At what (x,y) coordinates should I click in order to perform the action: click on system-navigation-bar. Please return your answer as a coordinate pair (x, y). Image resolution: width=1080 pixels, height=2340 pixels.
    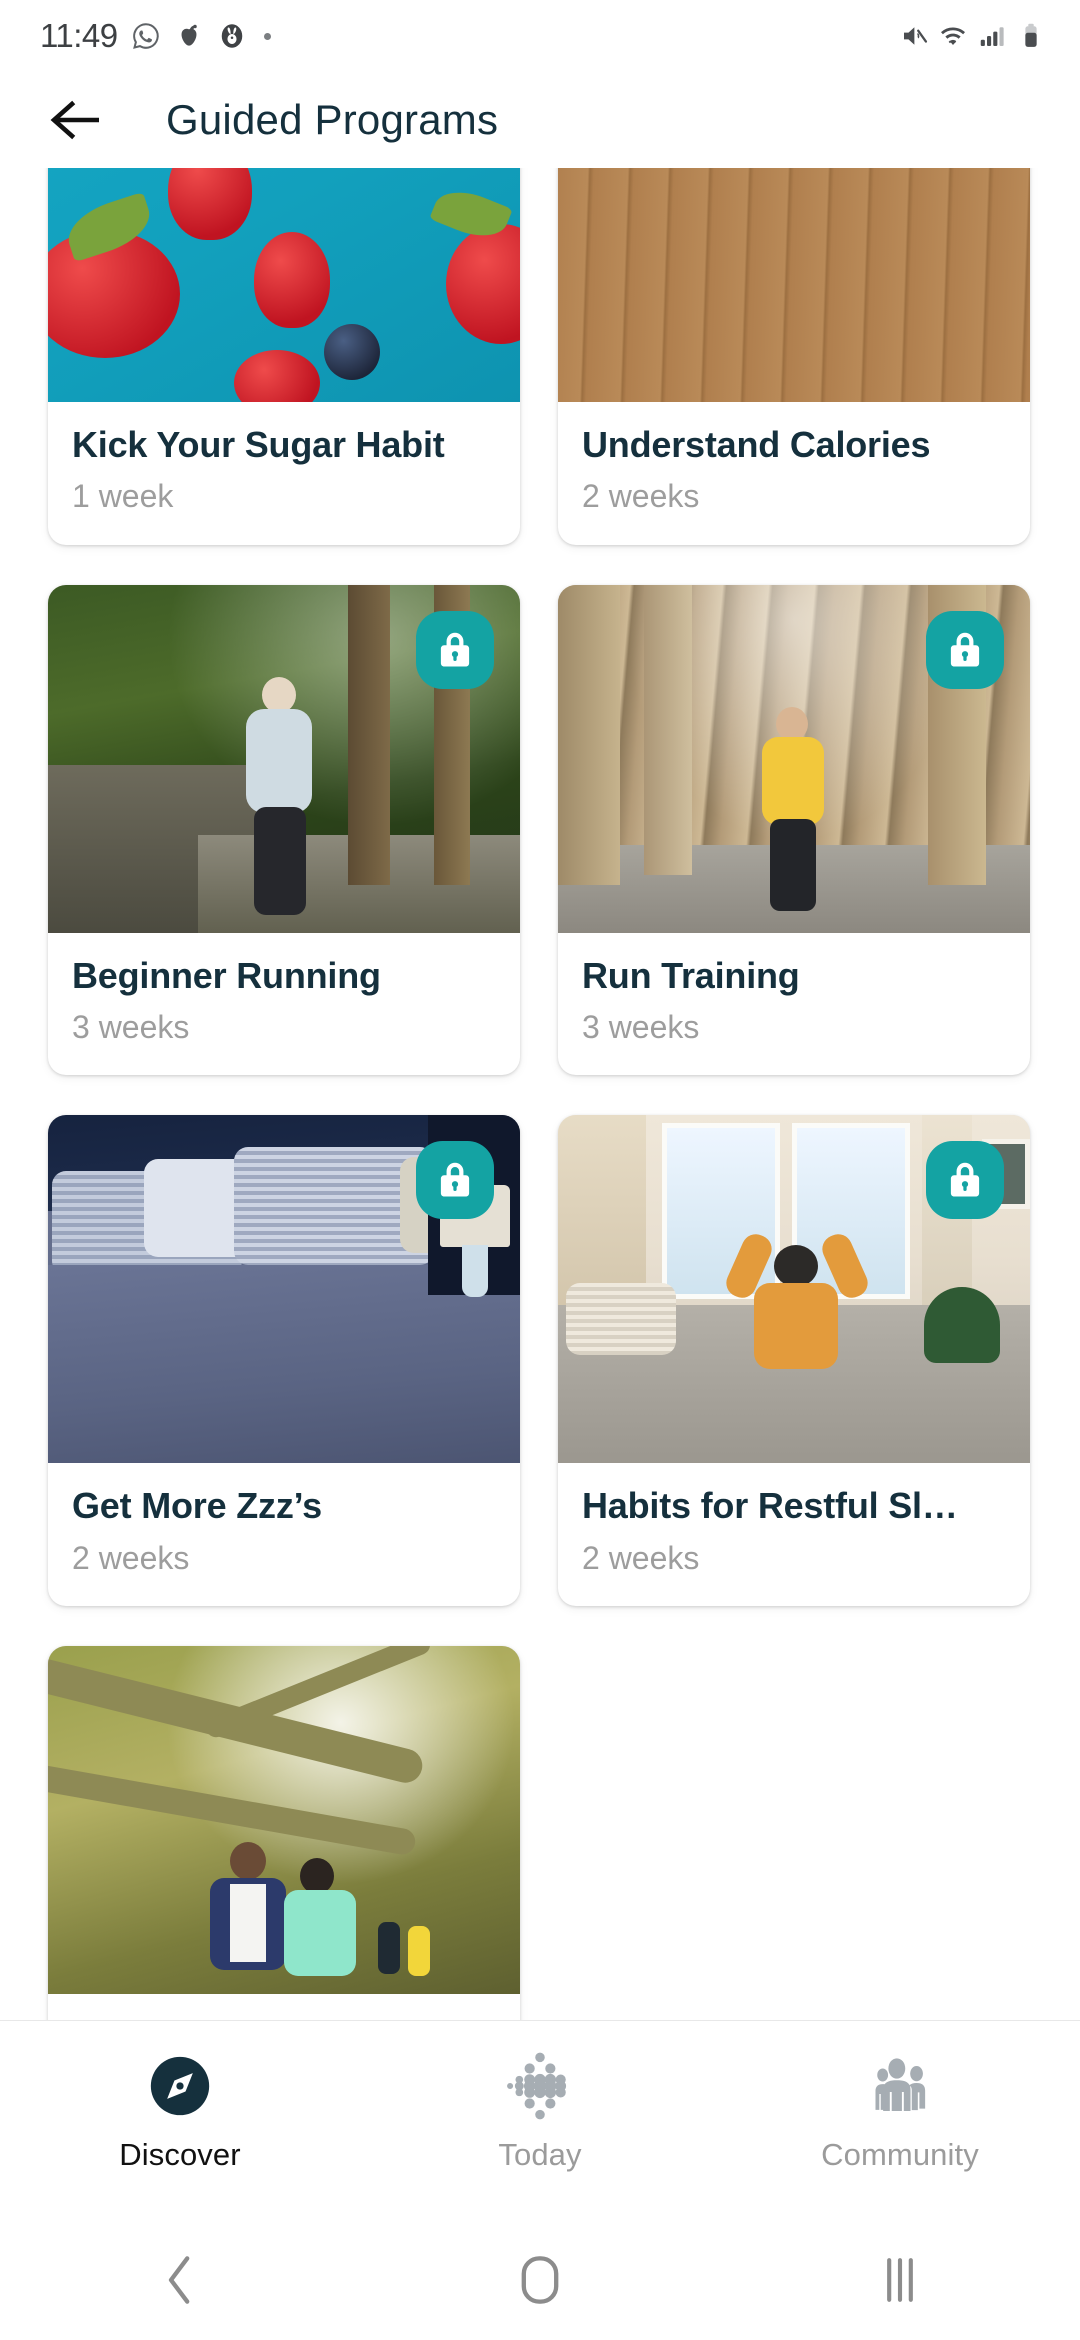
    Looking at the image, I should click on (540, 2280).